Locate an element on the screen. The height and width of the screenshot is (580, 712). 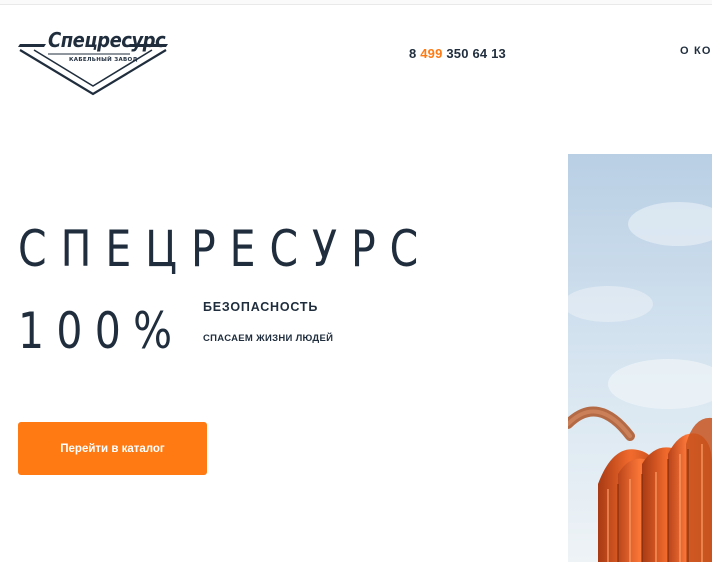
phone-prefix: 8 is located at coordinates (415, 53).